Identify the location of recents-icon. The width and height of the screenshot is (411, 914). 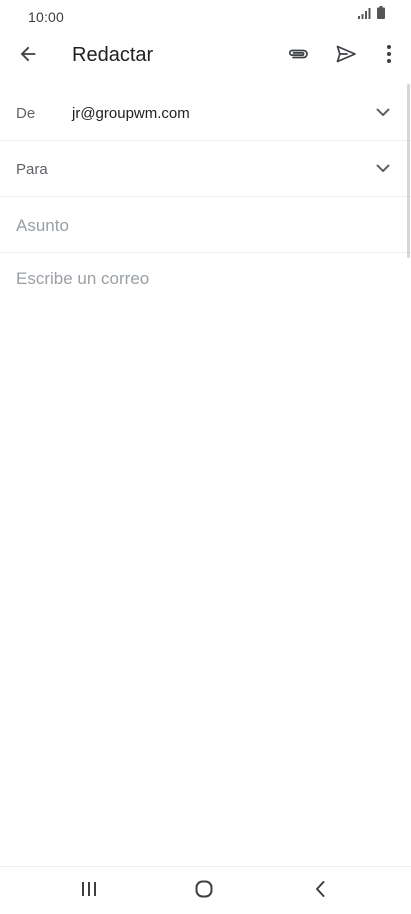
(89, 891).